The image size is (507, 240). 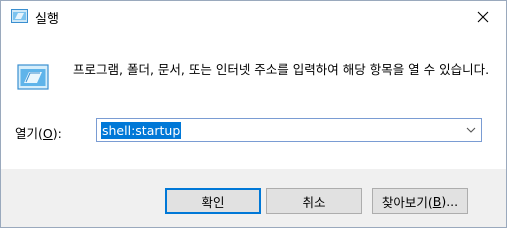 I want to click on chevron-down-icon, so click(x=471, y=130).